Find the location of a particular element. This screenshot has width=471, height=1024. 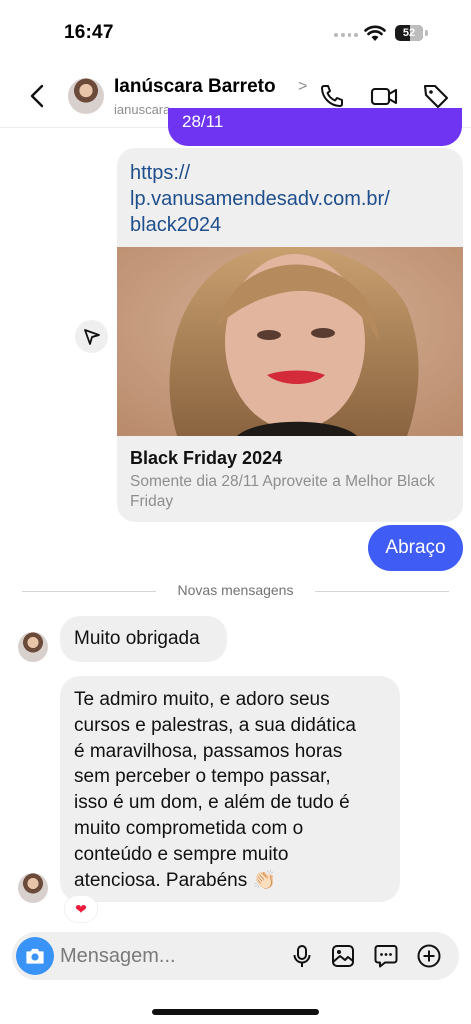

contact-name: Ianúscara Barreto is located at coordinates (195, 87).